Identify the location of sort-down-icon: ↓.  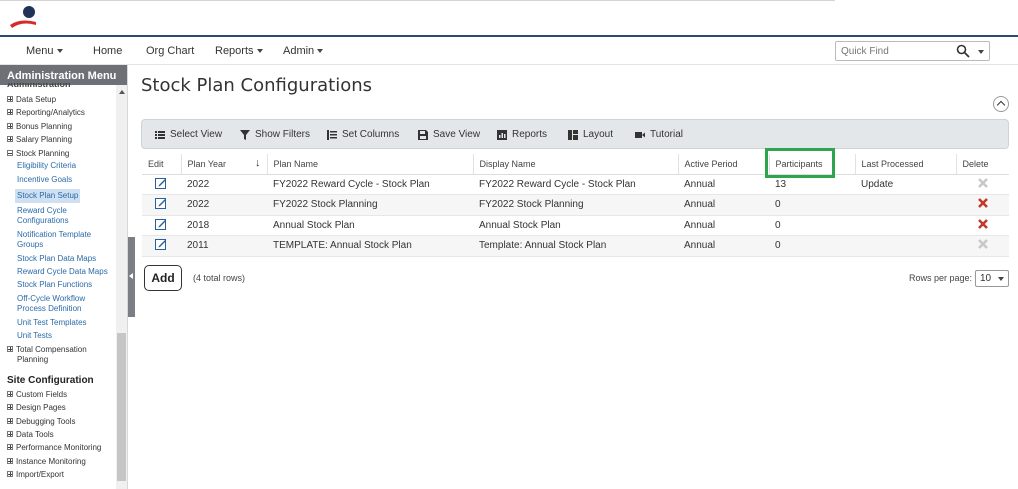
(258, 163).